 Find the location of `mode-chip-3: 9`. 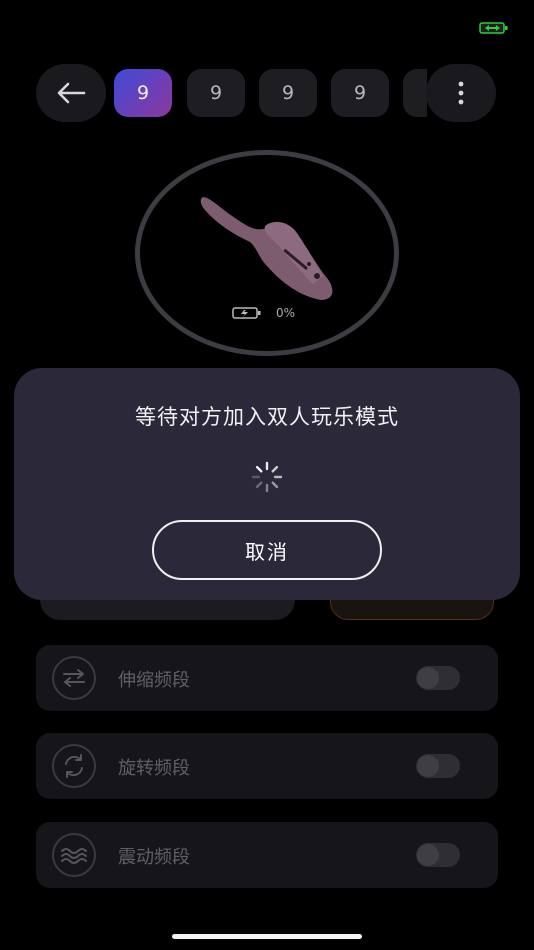

mode-chip-3: 9 is located at coordinates (288, 93).